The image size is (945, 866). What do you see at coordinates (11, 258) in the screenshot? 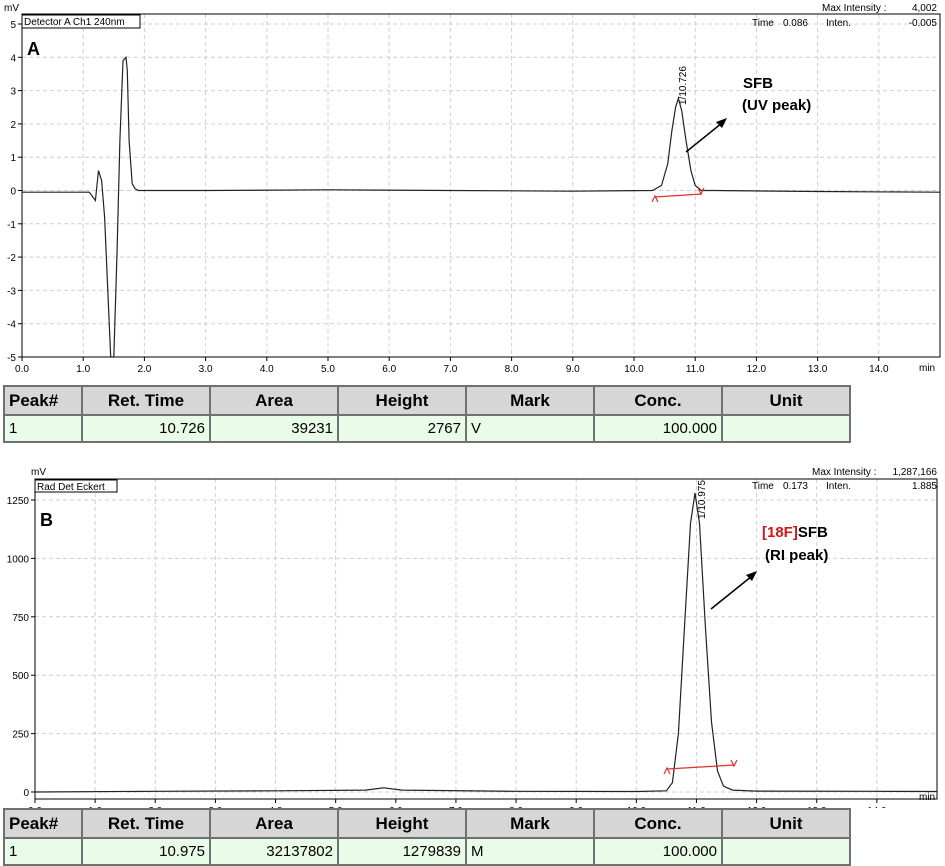
I see `y-tick-label: -2` at bounding box center [11, 258].